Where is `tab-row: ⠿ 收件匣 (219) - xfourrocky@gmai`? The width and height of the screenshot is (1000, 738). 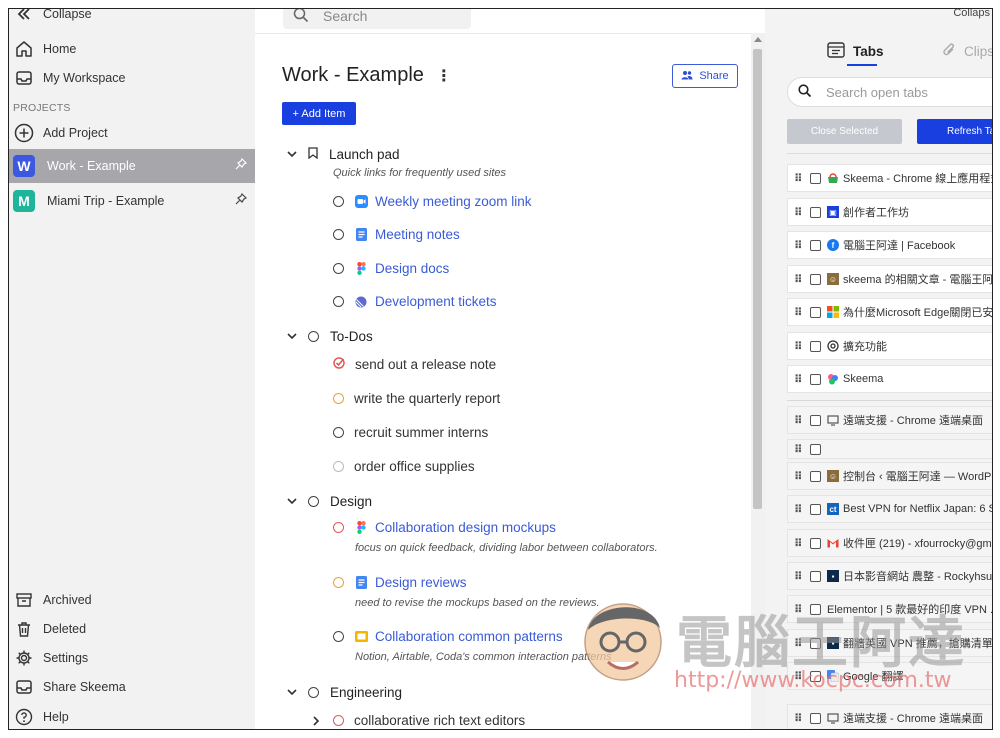
tab-row: ⠿ 收件匣 (219) - xfourrocky@gmai is located at coordinates (889, 543).